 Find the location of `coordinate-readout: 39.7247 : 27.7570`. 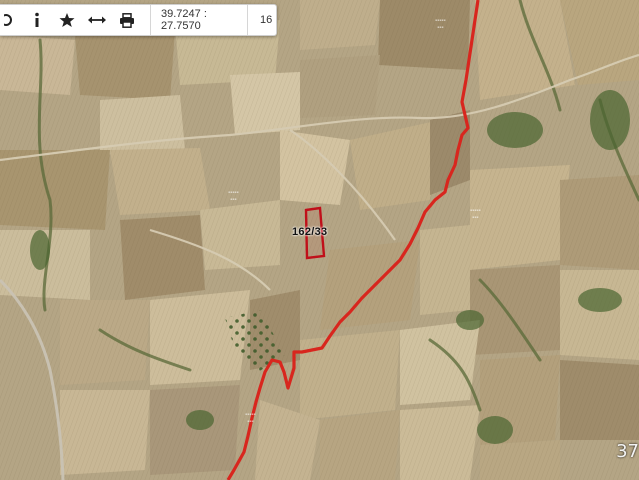

coordinate-readout: 39.7247 : 27.7570 is located at coordinates (199, 20).